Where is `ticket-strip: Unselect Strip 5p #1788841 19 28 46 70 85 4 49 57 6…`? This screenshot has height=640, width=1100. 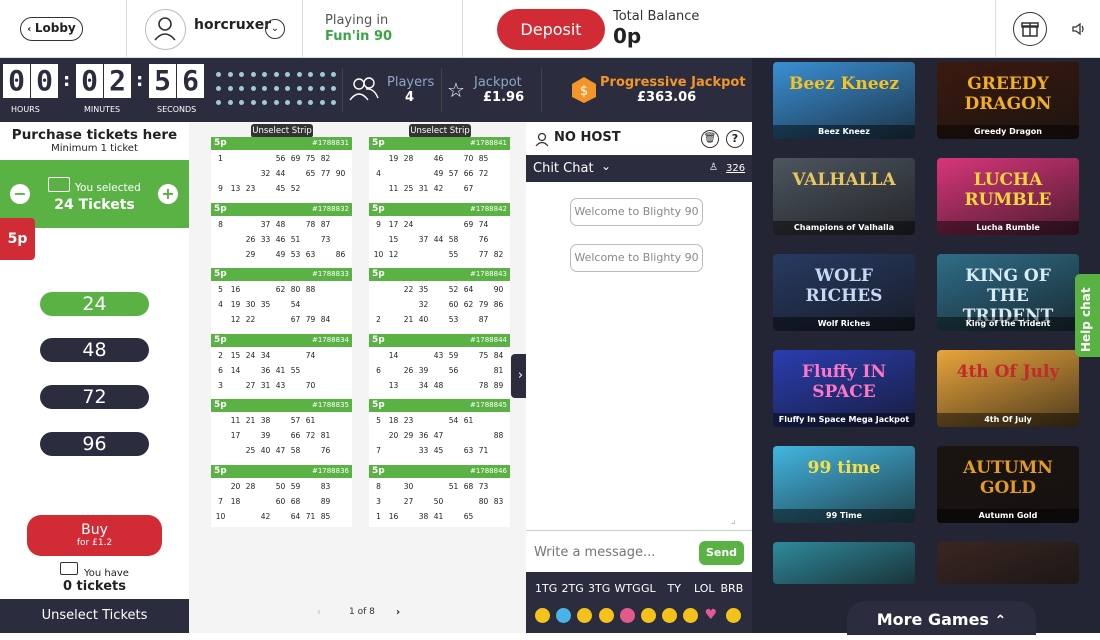
ticket-strip: Unselect Strip 5p #1788841 19 28 46 70 85 4 49 57 6… is located at coordinates (439, 325).